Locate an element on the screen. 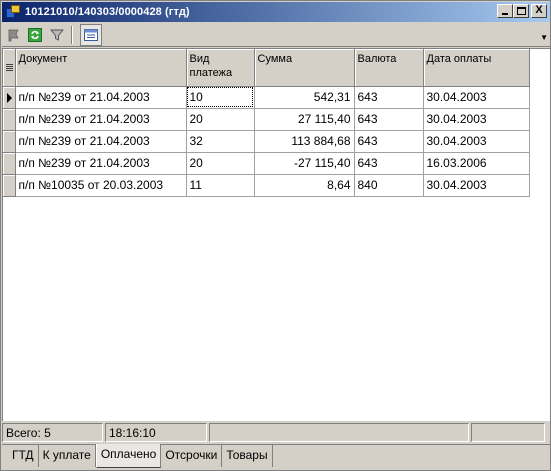 The width and height of the screenshot is (551, 471). grid-settings-icon is located at coordinates (91, 34).